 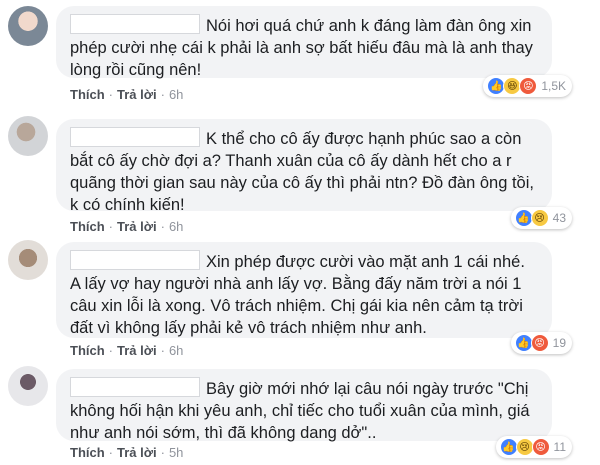 I want to click on comment-actions: Thích · Trả lời · 5h, so click(x=127, y=452).